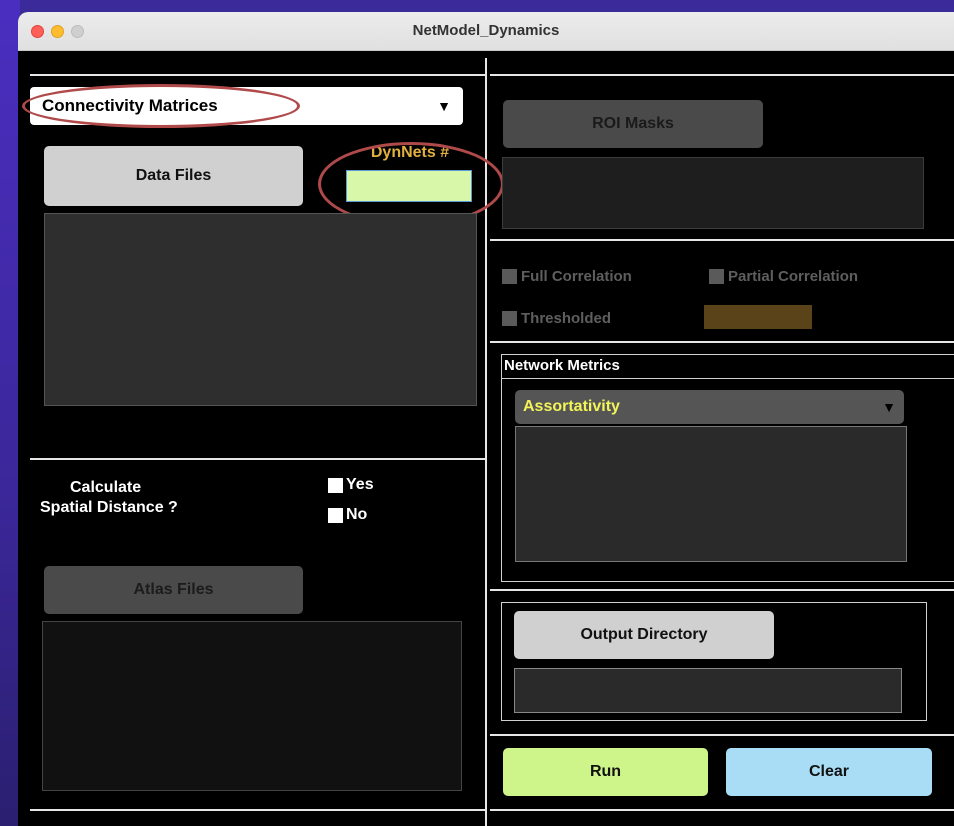 The width and height of the screenshot is (954, 826). I want to click on full-correlation-option: Full Correlation, so click(567, 276).